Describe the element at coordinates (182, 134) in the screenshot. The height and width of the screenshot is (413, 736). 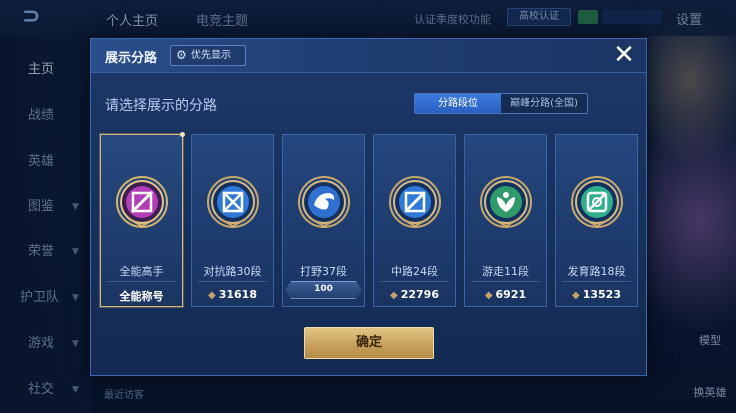
I see `selected-indicator` at that location.